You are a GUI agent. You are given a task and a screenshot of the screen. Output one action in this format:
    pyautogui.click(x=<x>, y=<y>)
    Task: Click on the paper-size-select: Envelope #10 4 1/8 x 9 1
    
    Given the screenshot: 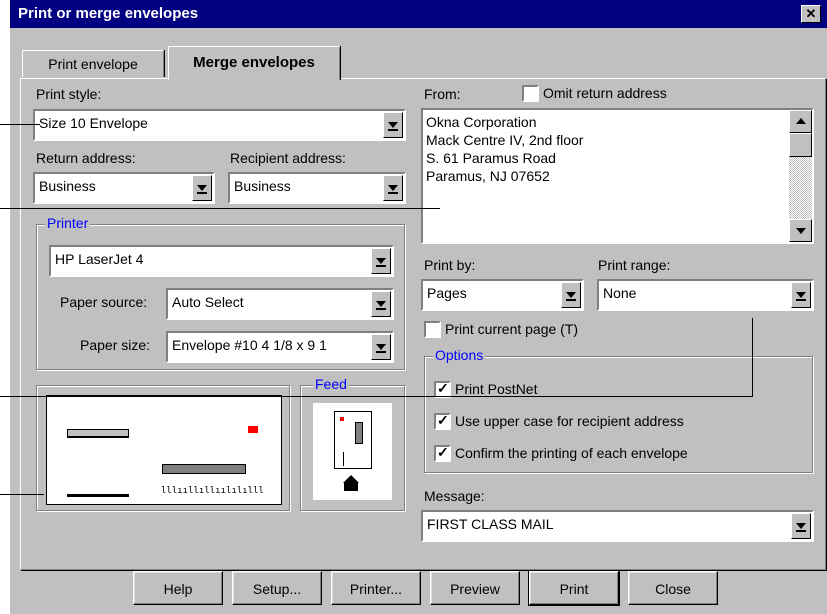 What is the action you would take?
    pyautogui.click(x=280, y=347)
    